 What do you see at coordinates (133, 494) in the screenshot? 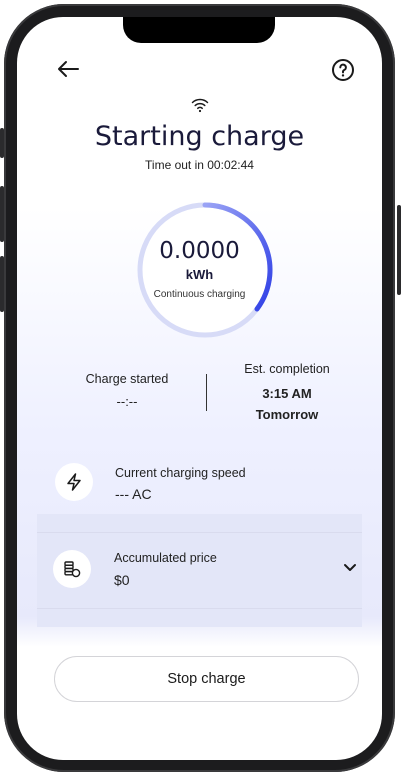
I see `speed-value: --- AC` at bounding box center [133, 494].